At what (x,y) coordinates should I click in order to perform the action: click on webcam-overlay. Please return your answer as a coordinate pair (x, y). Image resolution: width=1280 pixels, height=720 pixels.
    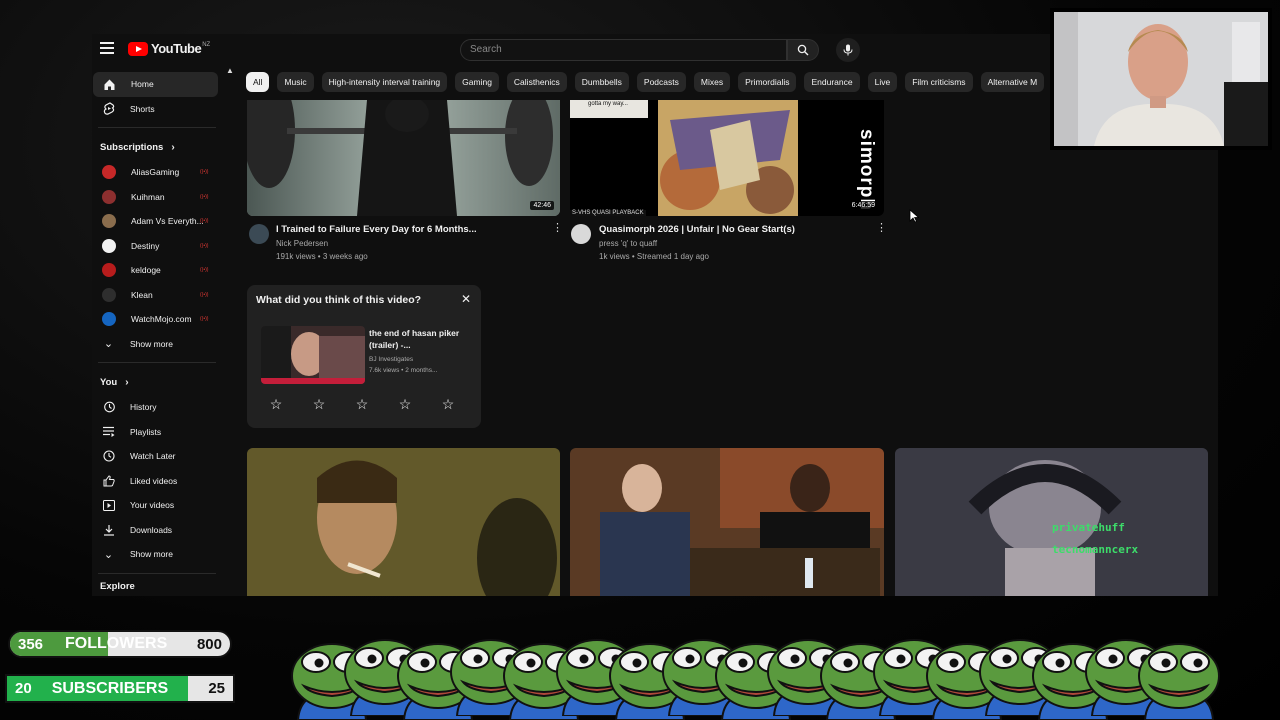
    Looking at the image, I should click on (1161, 79).